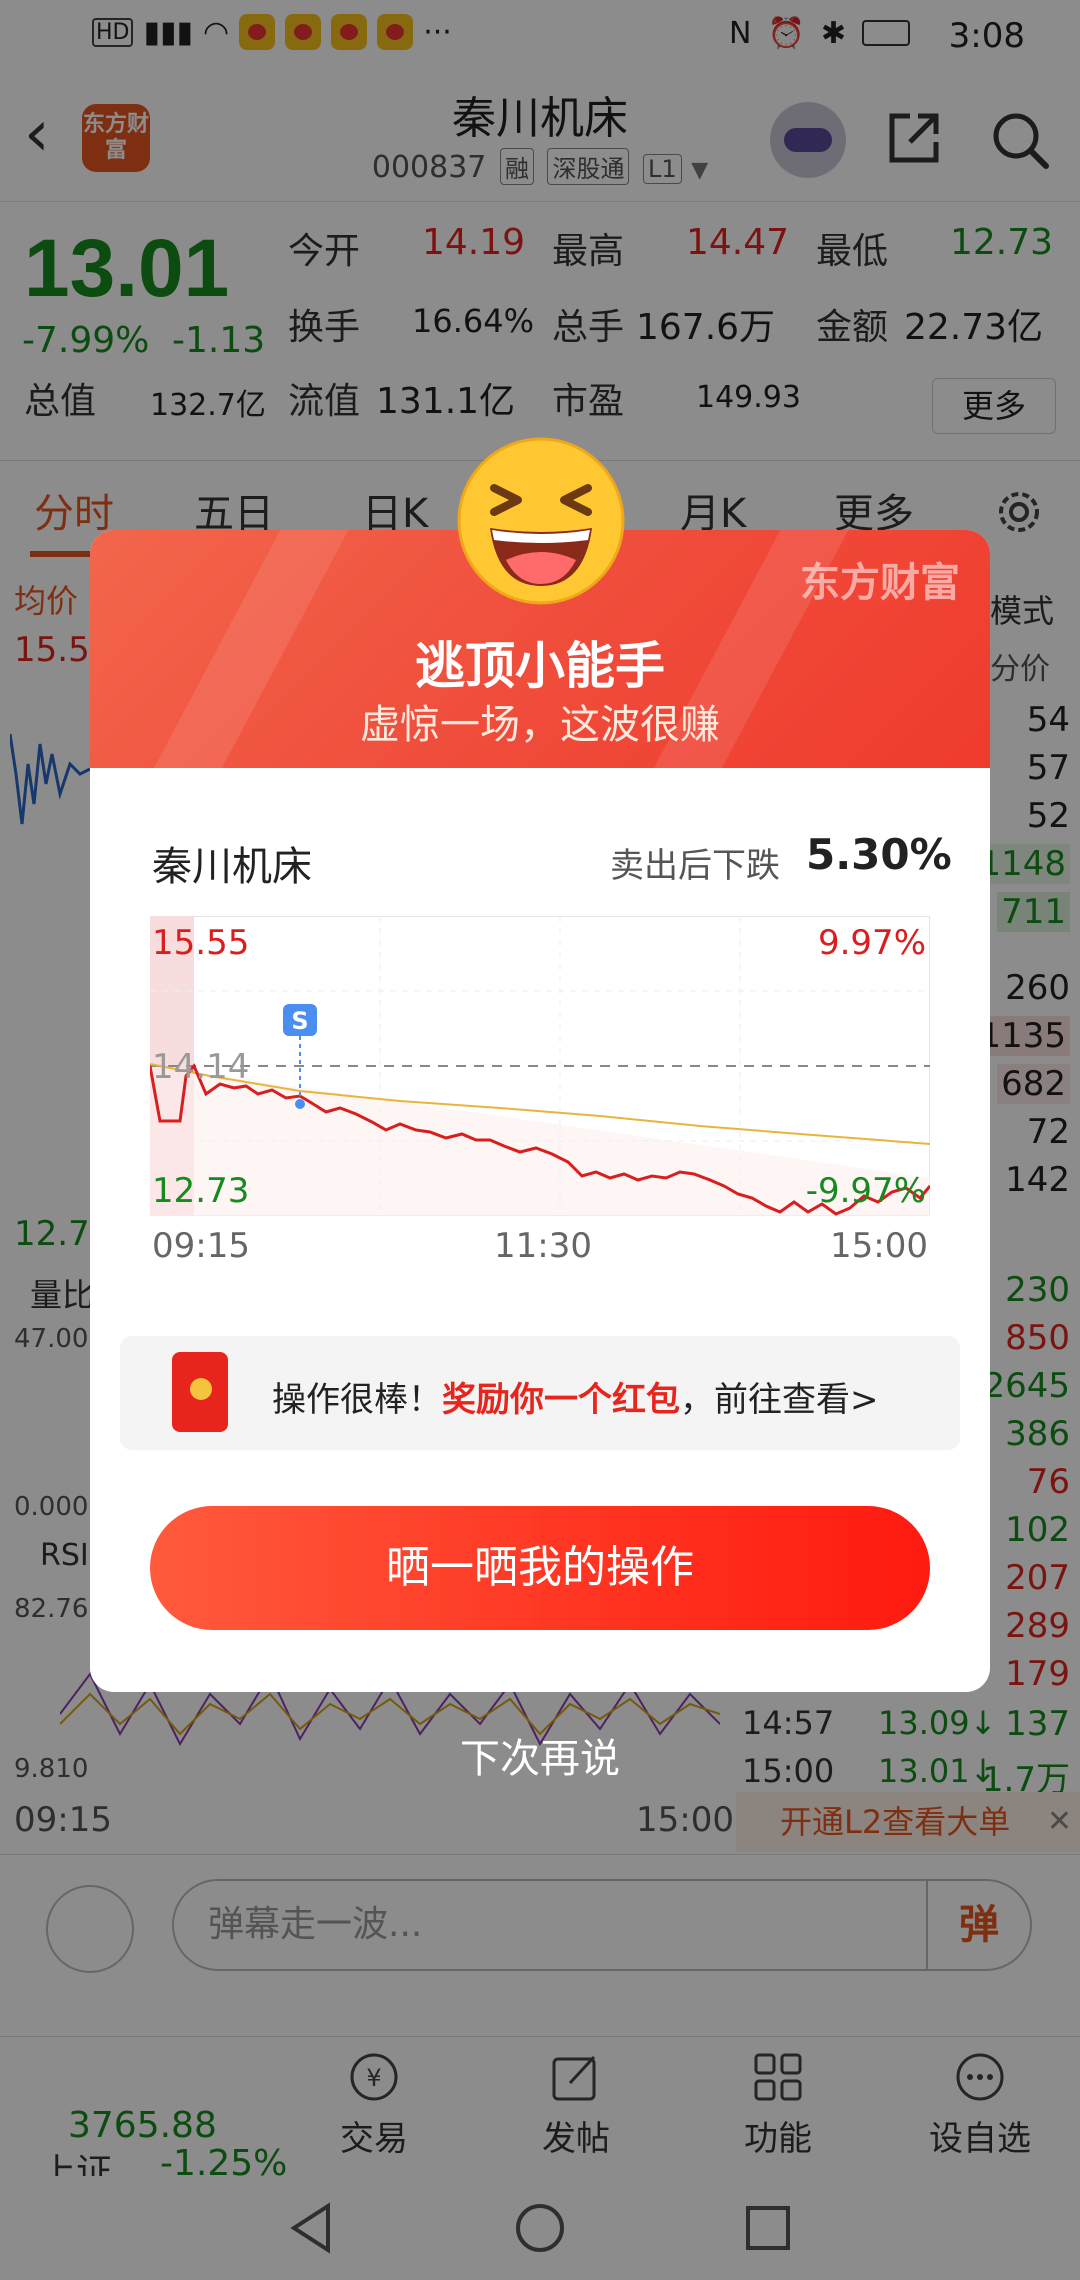  What do you see at coordinates (299, 1021) in the screenshot?
I see `sell-marker-label: S` at bounding box center [299, 1021].